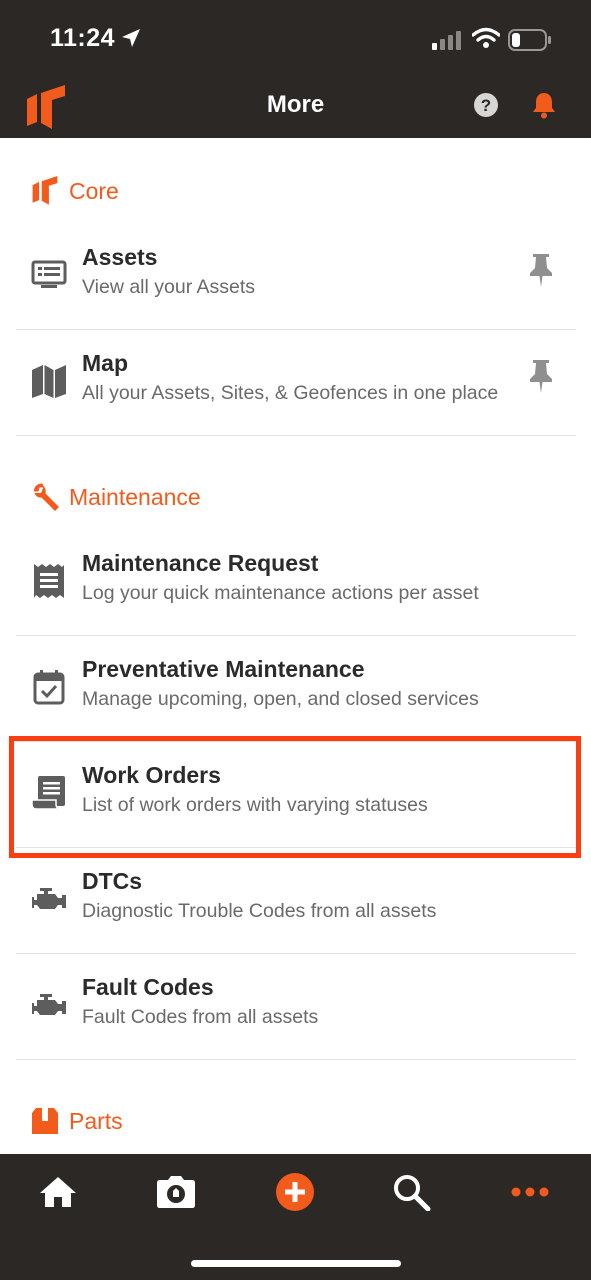  I want to click on menu-item-subtitle: View all your Assets, so click(169, 287).